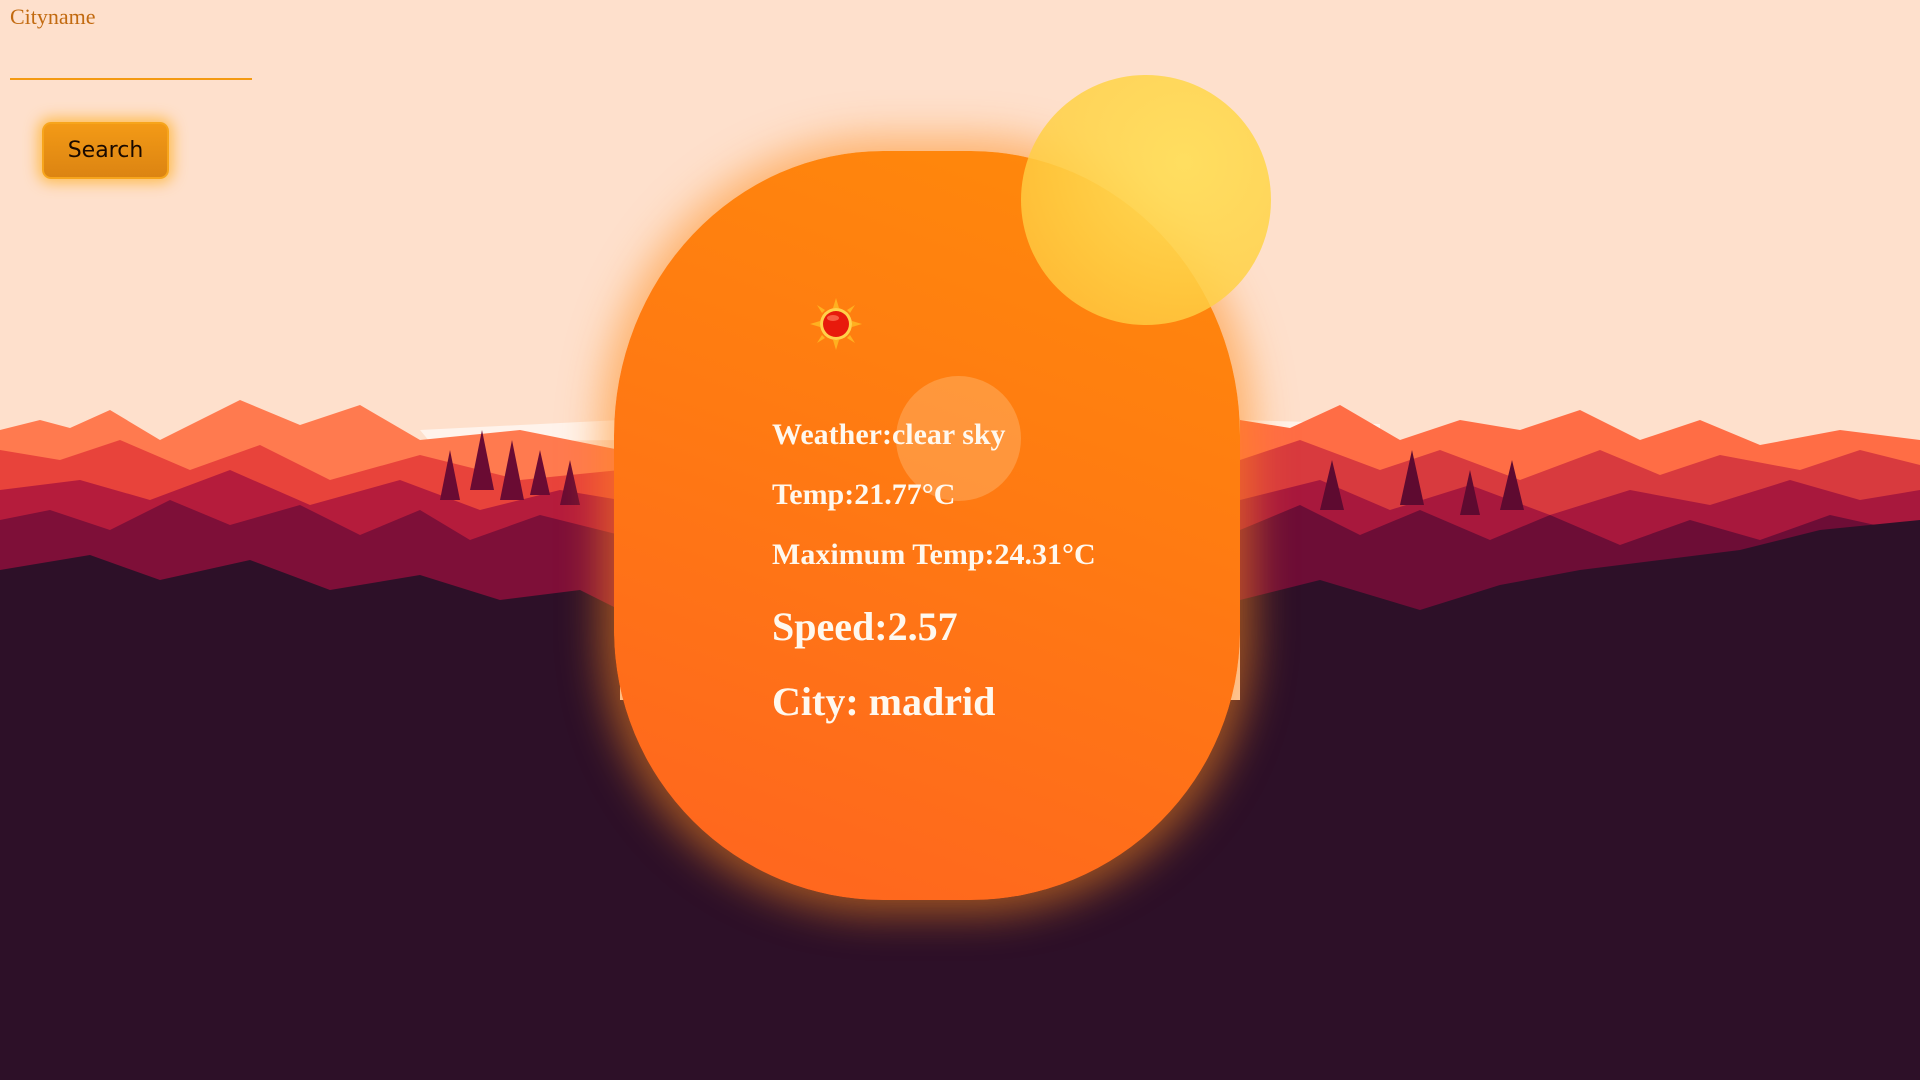 Image resolution: width=1920 pixels, height=1080 pixels. What do you see at coordinates (105, 150) in the screenshot?
I see `search-button: Search` at bounding box center [105, 150].